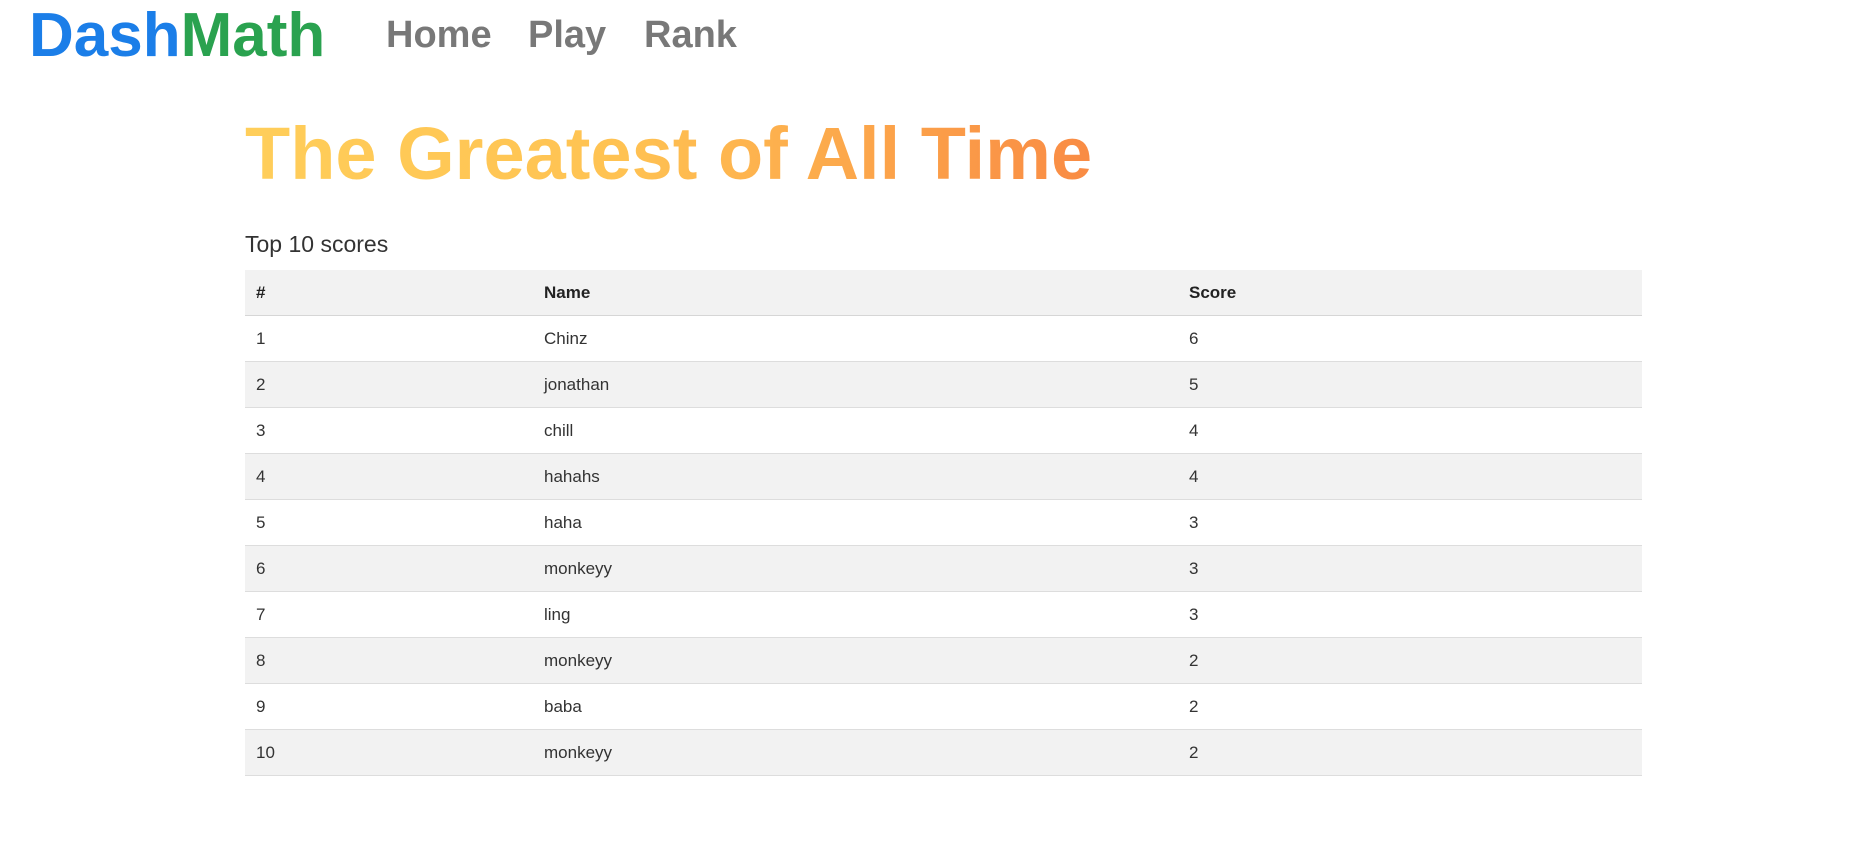 The height and width of the screenshot is (851, 1870). I want to click on table-row: 6 monkeyy 3, so click(943, 568).